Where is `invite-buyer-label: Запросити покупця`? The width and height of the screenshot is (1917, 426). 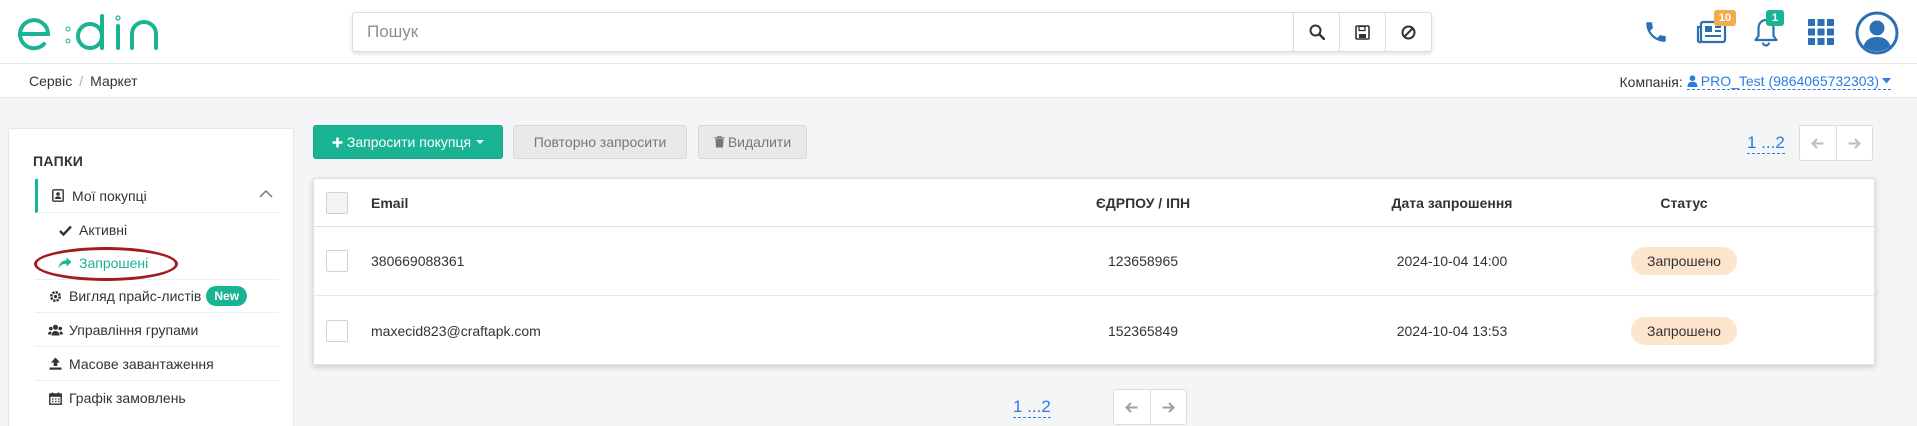
invite-buyer-label: Запросити покупця is located at coordinates (409, 142).